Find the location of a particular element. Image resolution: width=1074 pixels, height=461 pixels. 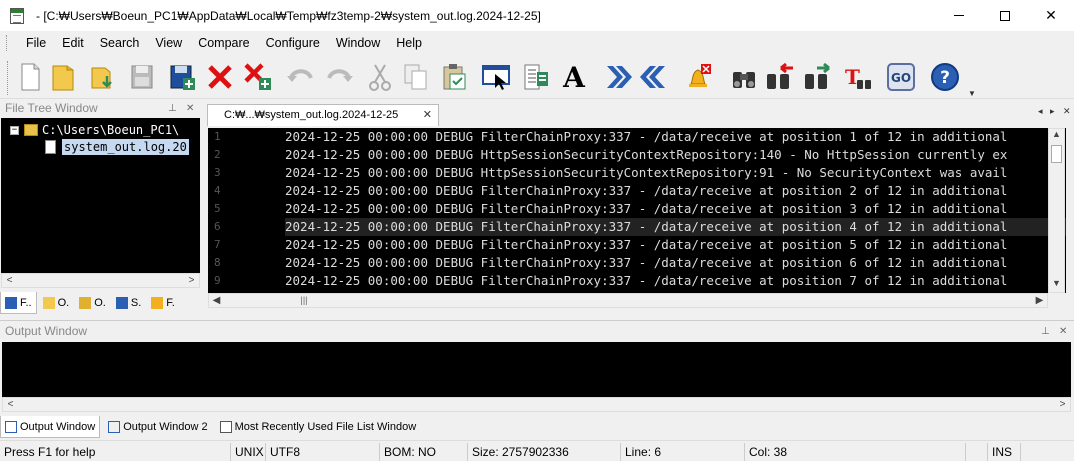

menu-search: Search is located at coordinates (120, 43).